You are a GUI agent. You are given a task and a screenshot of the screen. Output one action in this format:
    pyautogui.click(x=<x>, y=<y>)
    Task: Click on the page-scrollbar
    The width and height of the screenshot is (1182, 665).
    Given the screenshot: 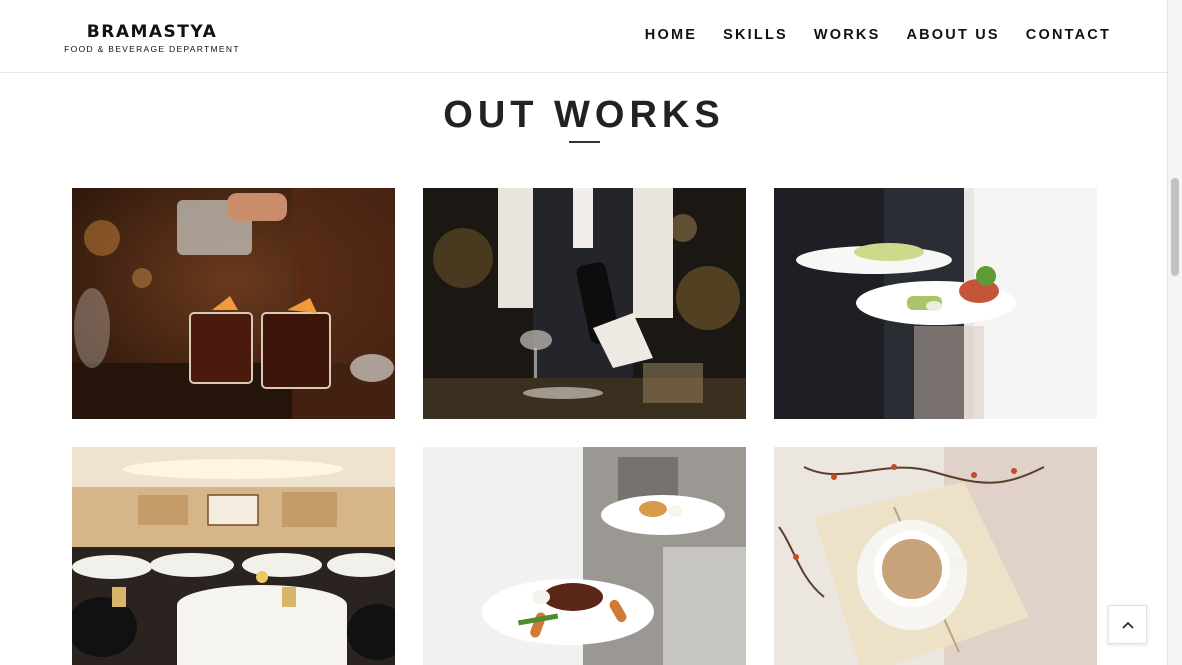 What is the action you would take?
    pyautogui.click(x=1174, y=332)
    